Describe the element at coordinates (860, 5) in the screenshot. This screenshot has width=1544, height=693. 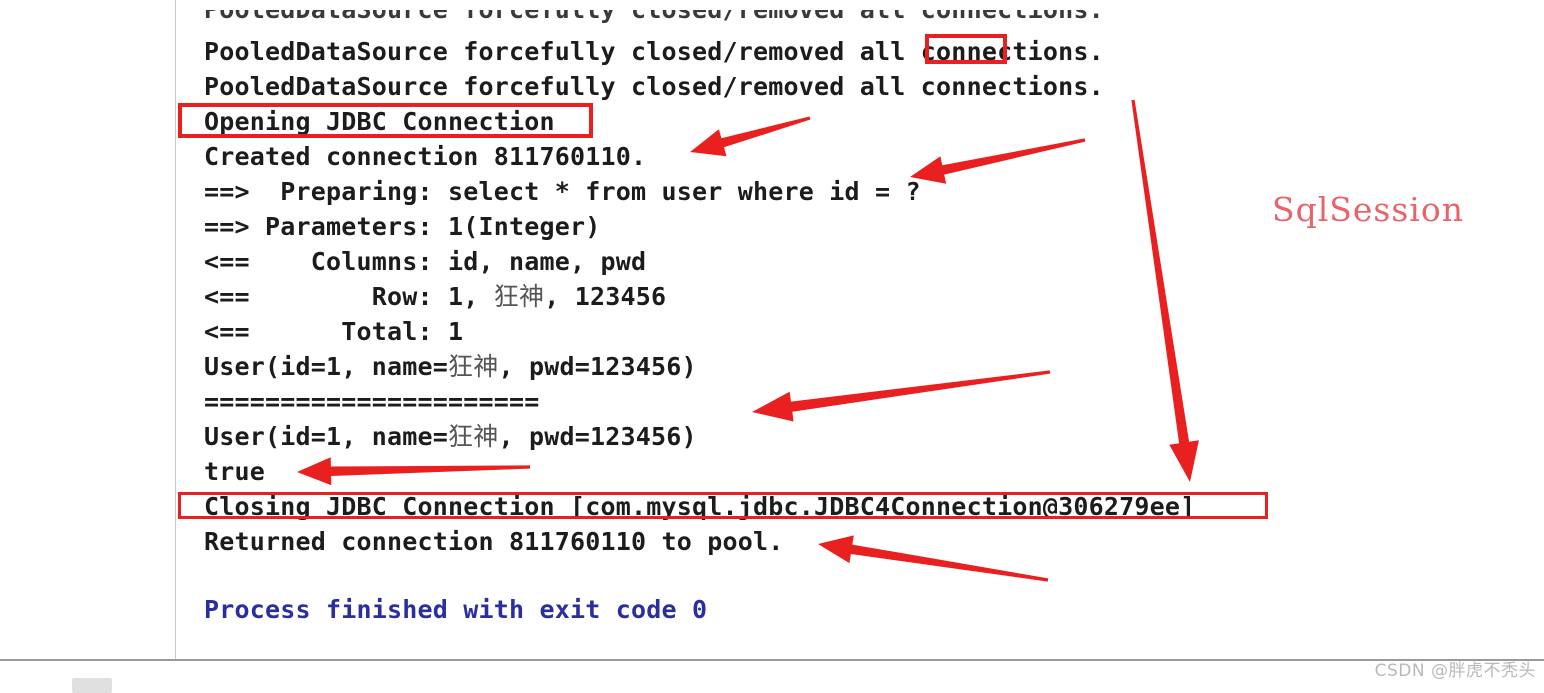
I see `console-top-clip` at that location.